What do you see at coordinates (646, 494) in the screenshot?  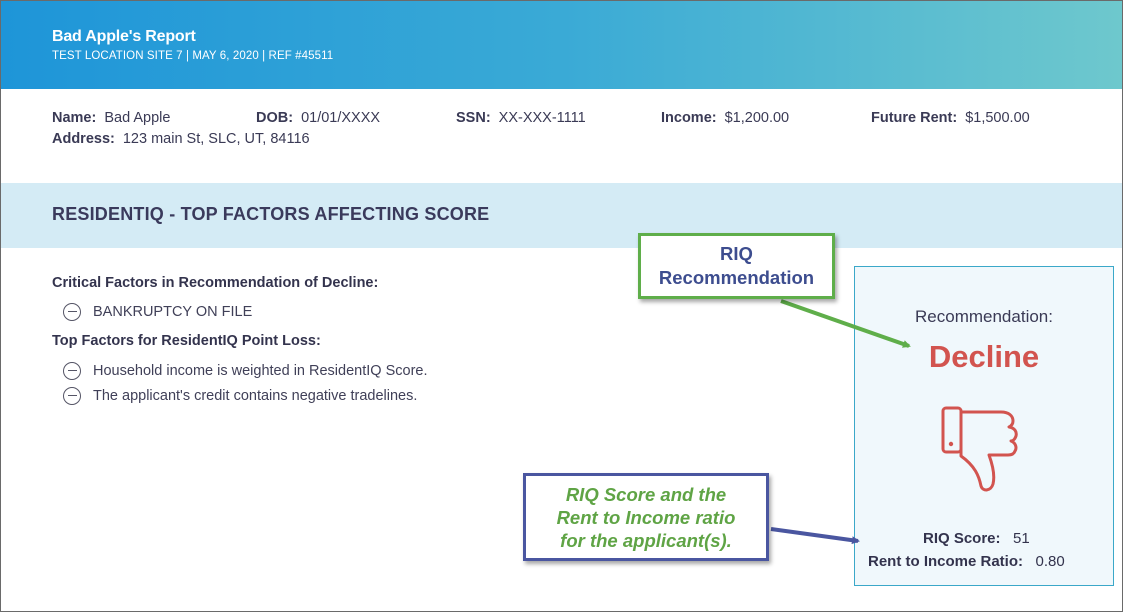 I see `callout-line: RIQ Score and the` at bounding box center [646, 494].